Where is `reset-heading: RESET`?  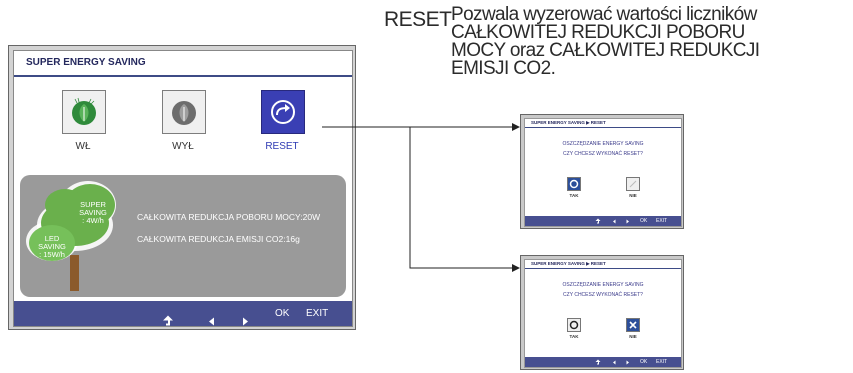 reset-heading: RESET is located at coordinates (418, 19).